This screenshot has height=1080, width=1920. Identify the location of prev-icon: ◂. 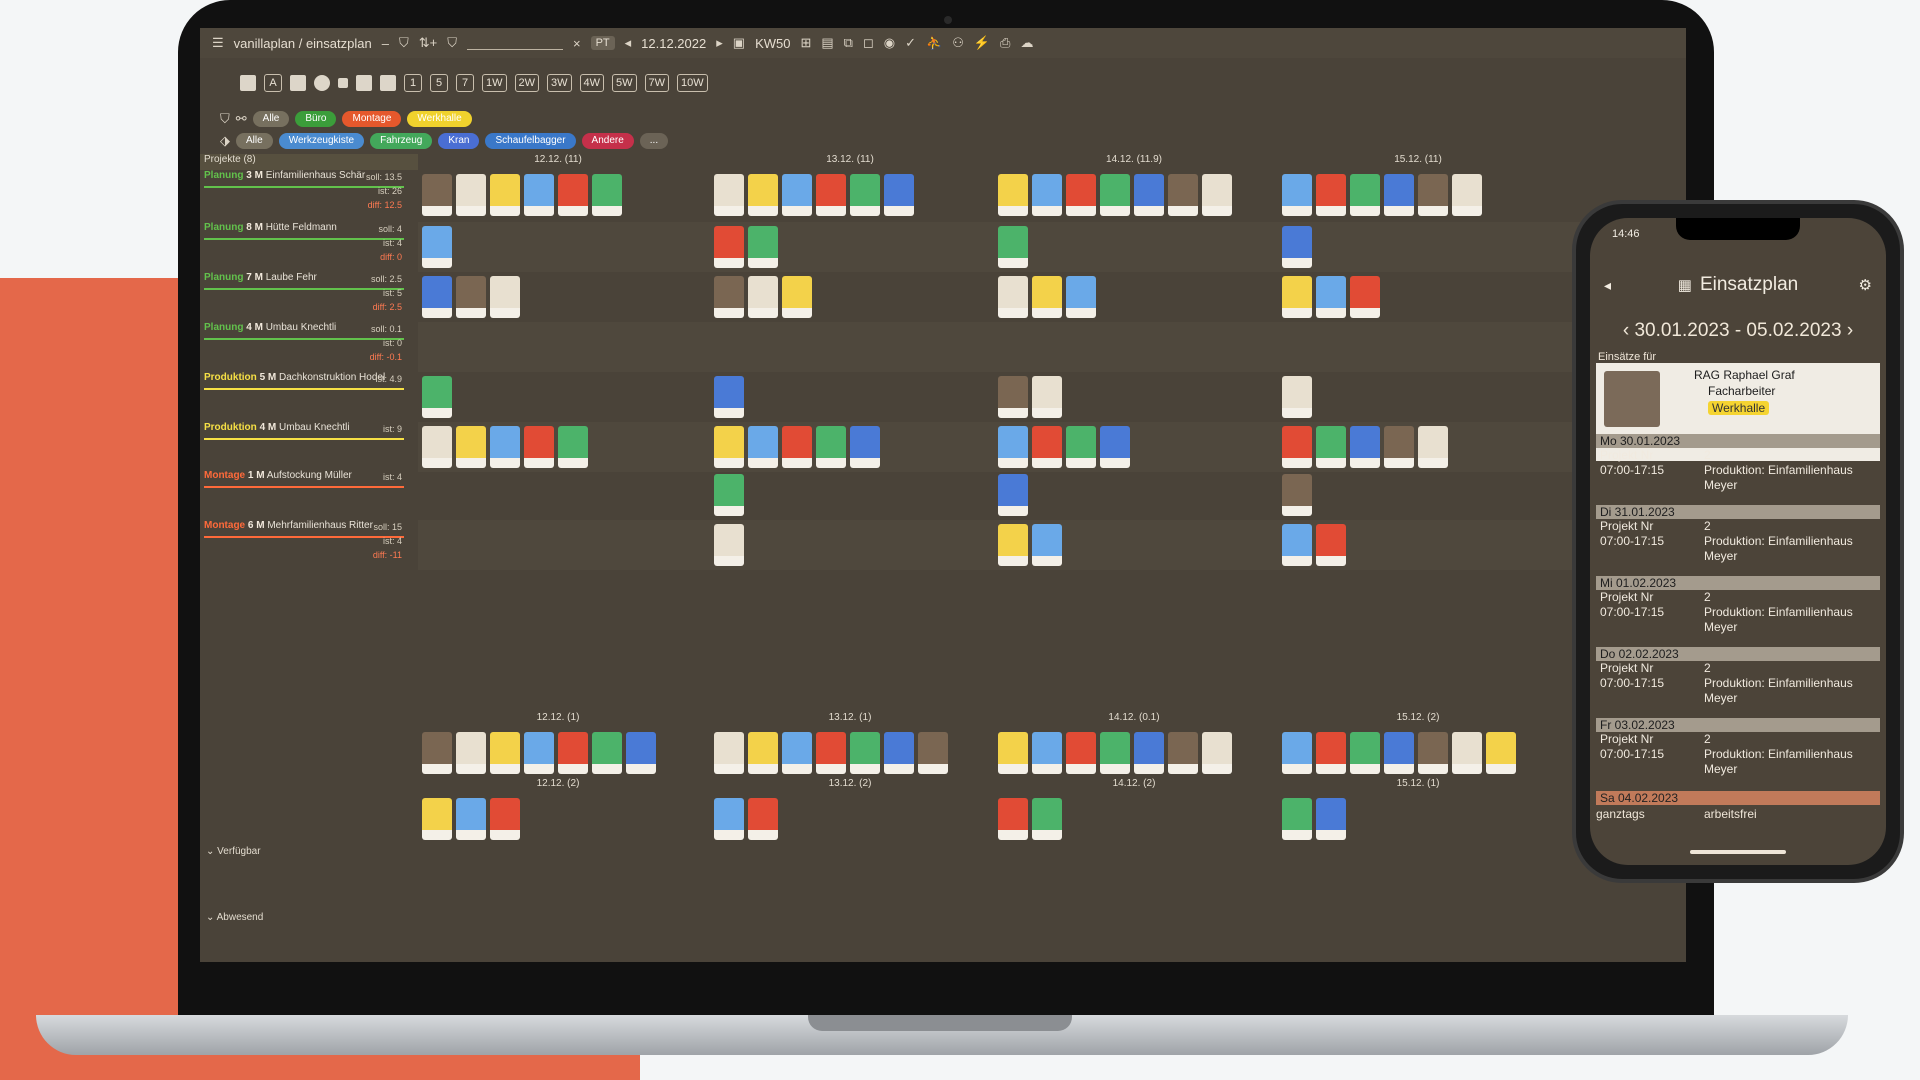
(628, 43).